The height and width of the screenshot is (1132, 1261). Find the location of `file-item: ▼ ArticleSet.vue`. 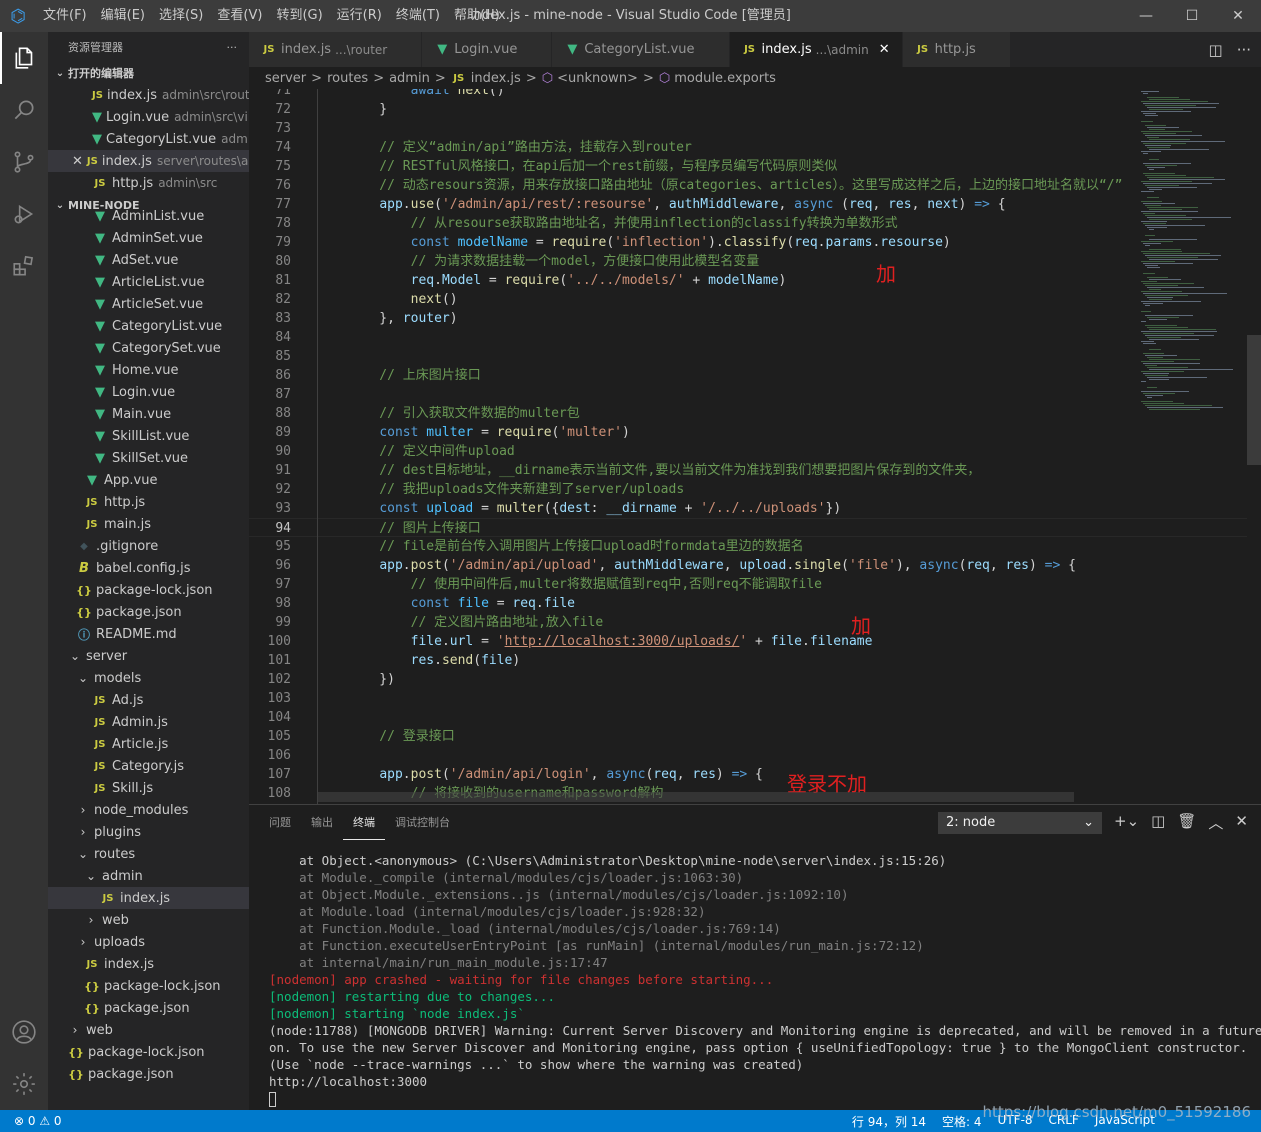

file-item: ▼ ArticleSet.vue is located at coordinates (148, 304).